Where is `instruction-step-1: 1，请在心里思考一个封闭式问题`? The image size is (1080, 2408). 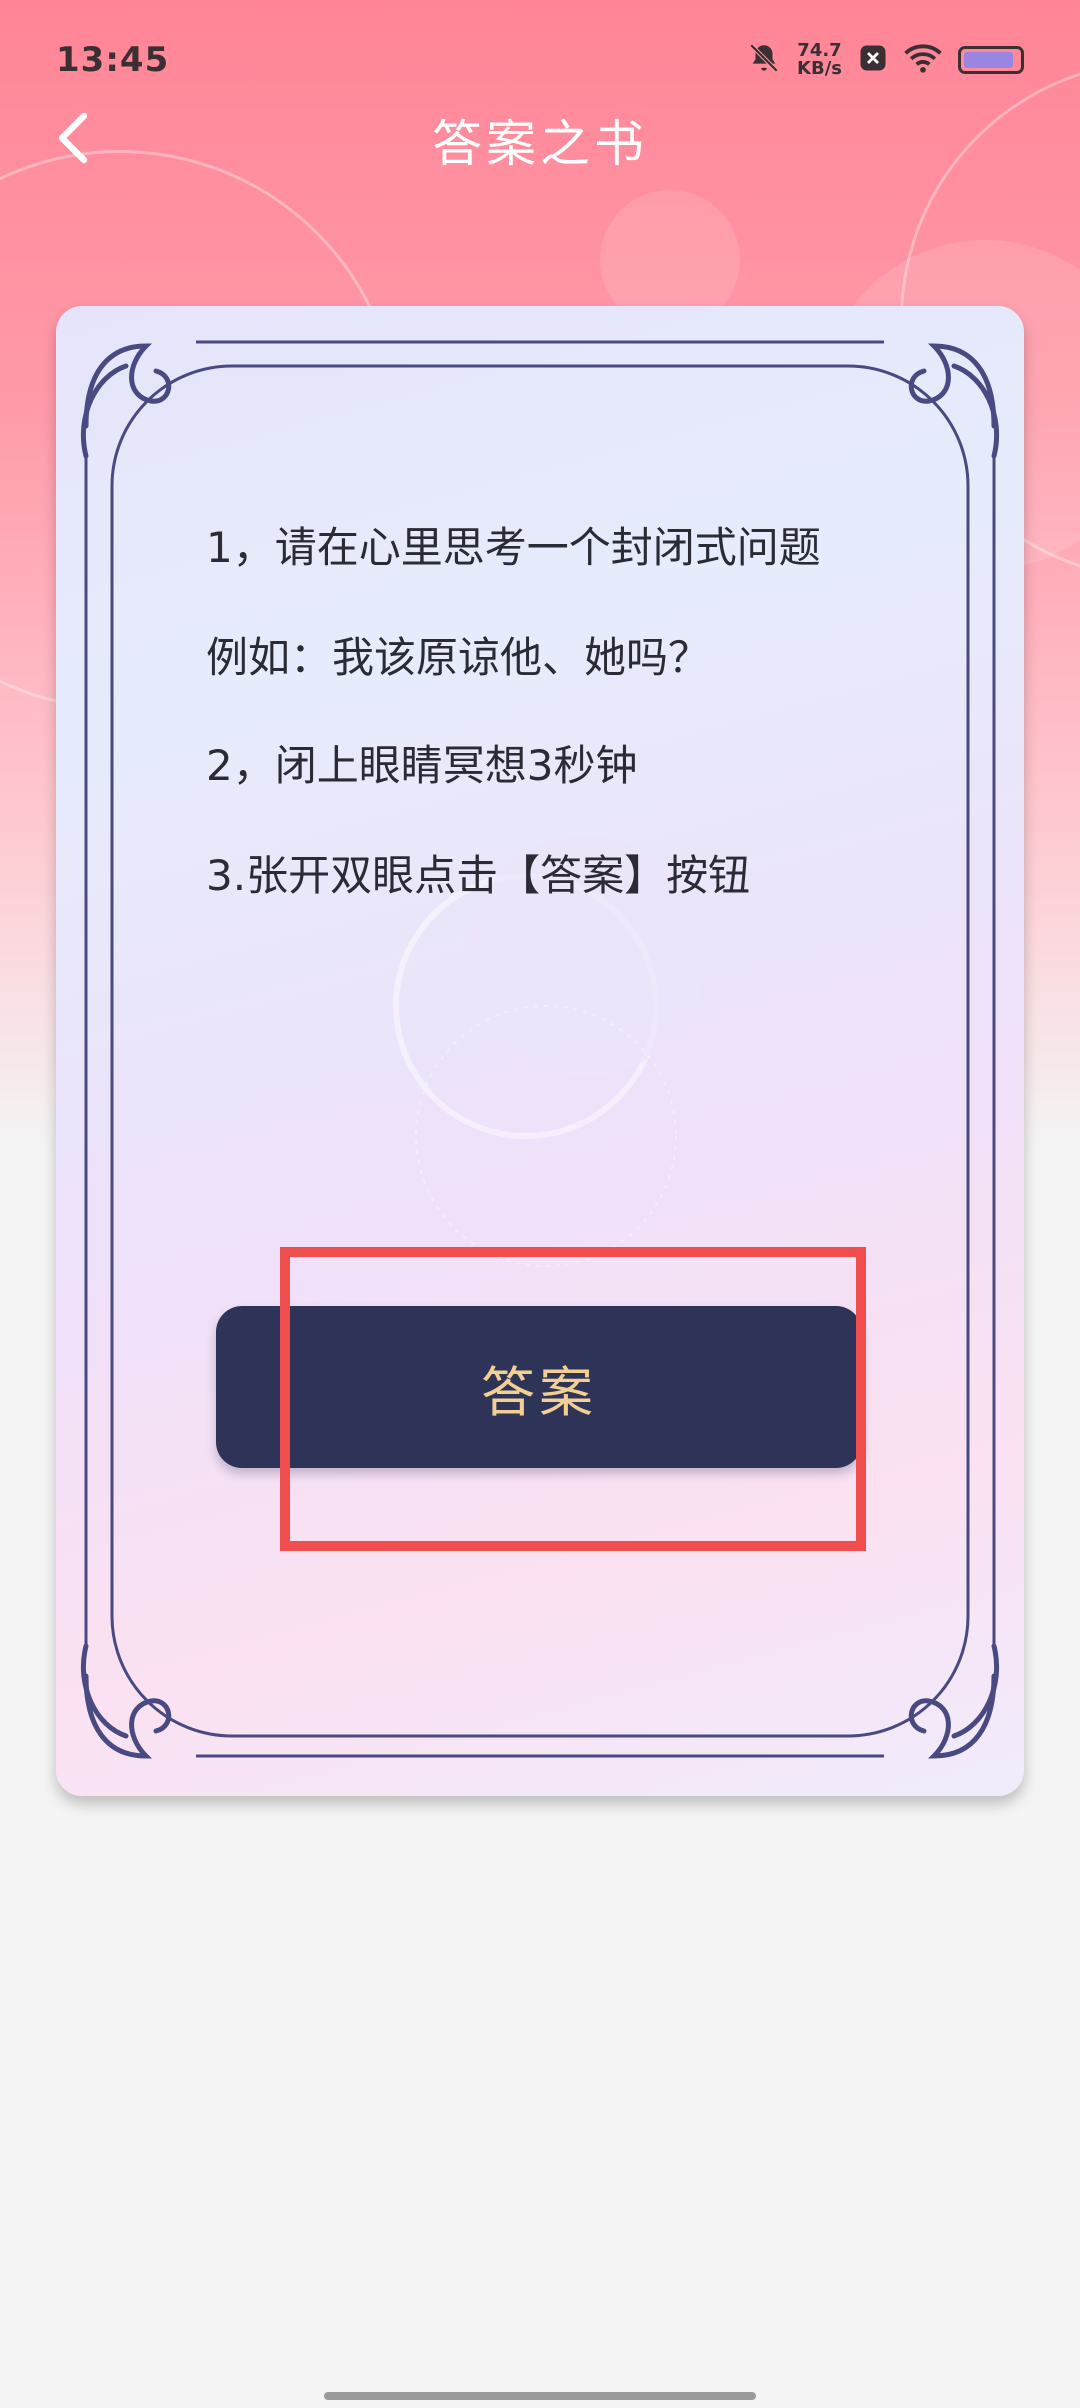 instruction-step-1: 1，请在心里思考一个封闭式问题 is located at coordinates (513, 547).